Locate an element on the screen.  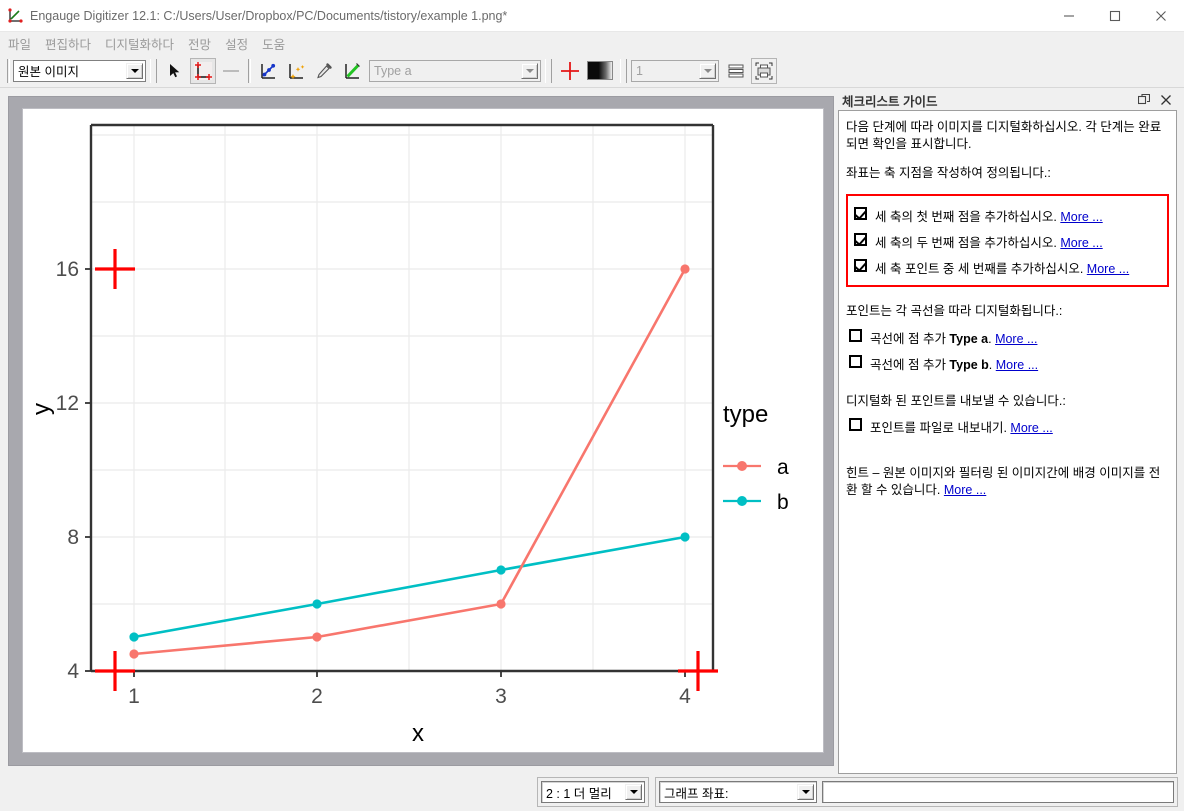
maximize-button is located at coordinates (1115, 16).